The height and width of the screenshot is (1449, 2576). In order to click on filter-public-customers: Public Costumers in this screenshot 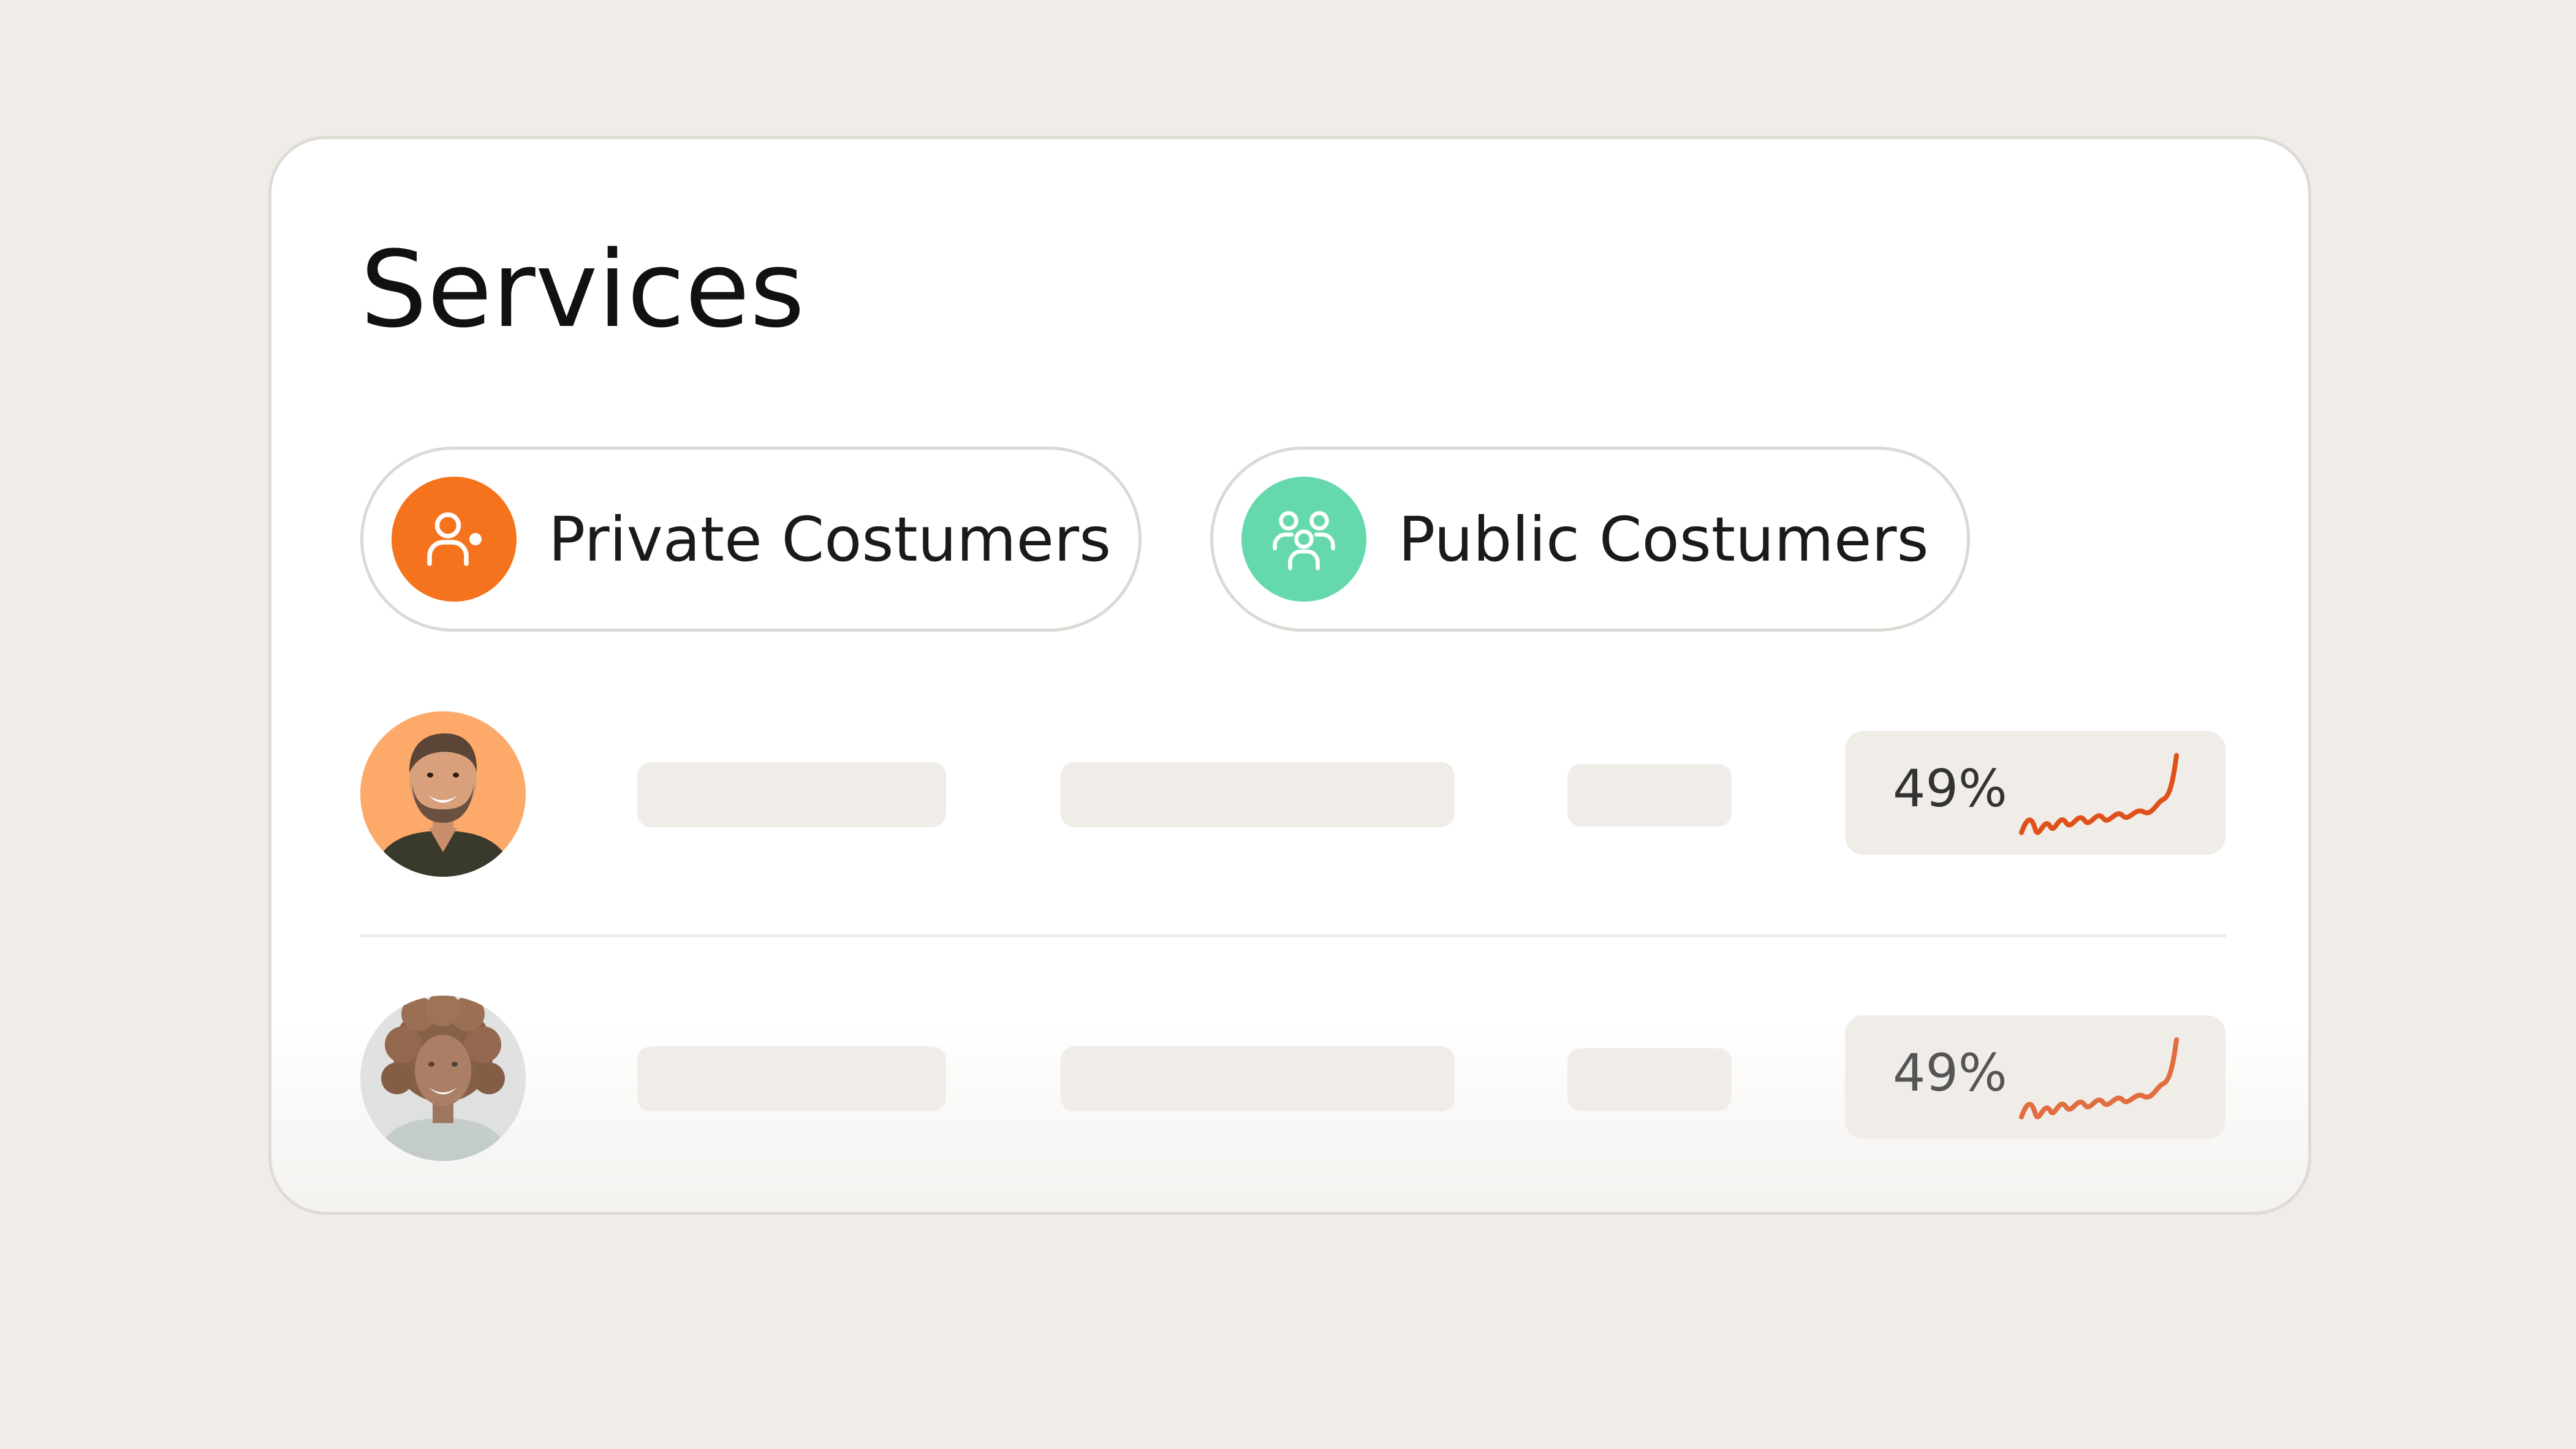, I will do `click(1590, 539)`.